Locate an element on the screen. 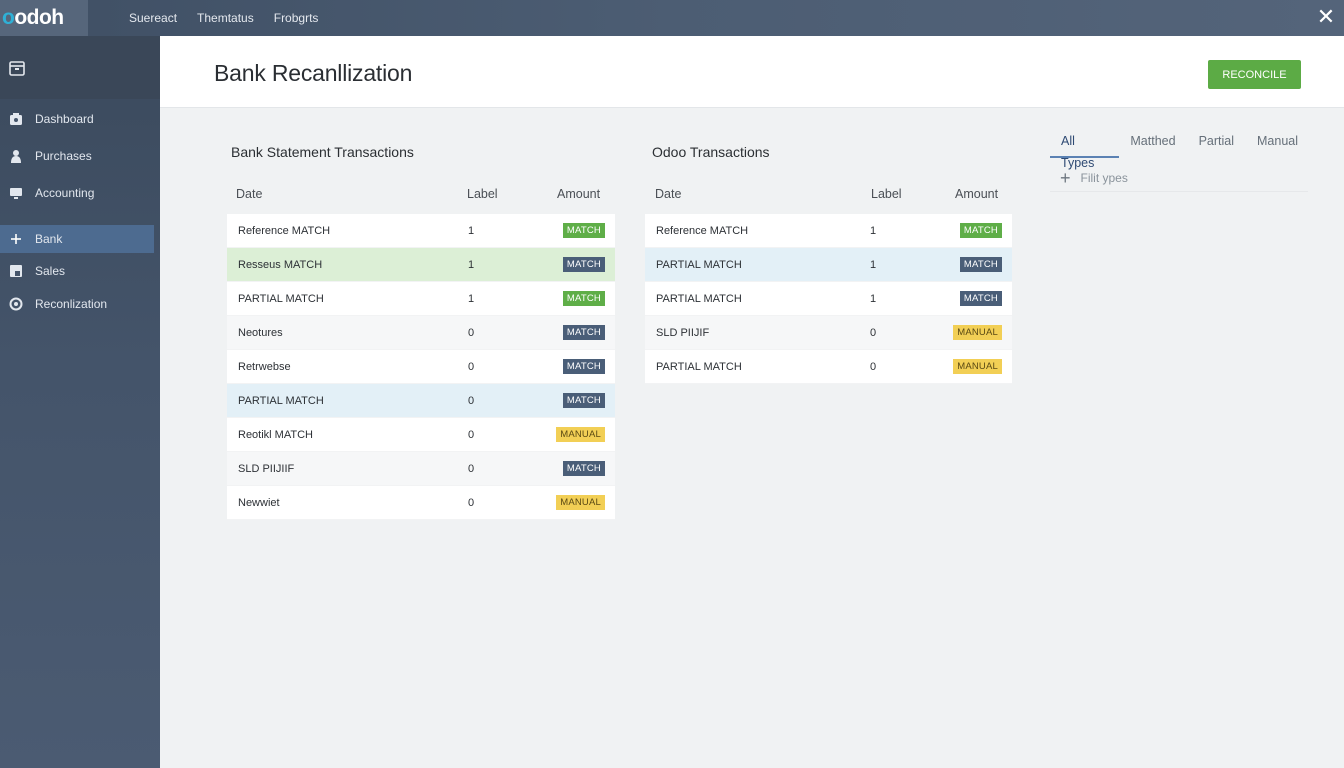  top-bar: o odoh Suereact Themtatus Frobgrts ✕ is located at coordinates (672, 18).